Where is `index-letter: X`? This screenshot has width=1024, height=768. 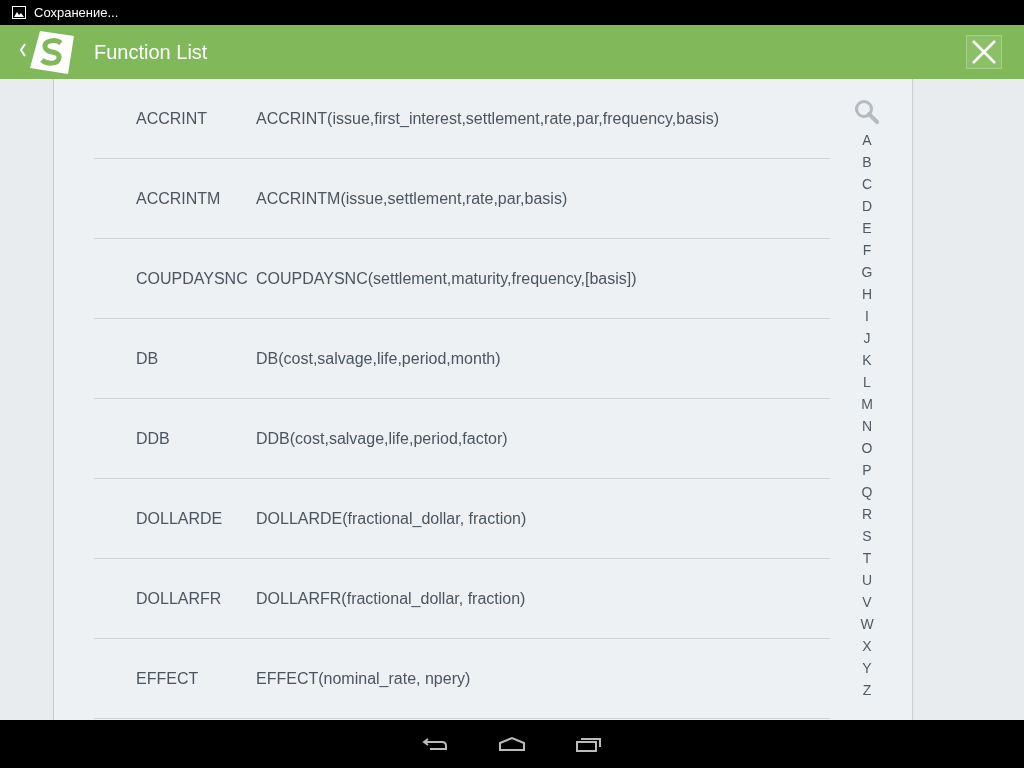 index-letter: X is located at coordinates (867, 646).